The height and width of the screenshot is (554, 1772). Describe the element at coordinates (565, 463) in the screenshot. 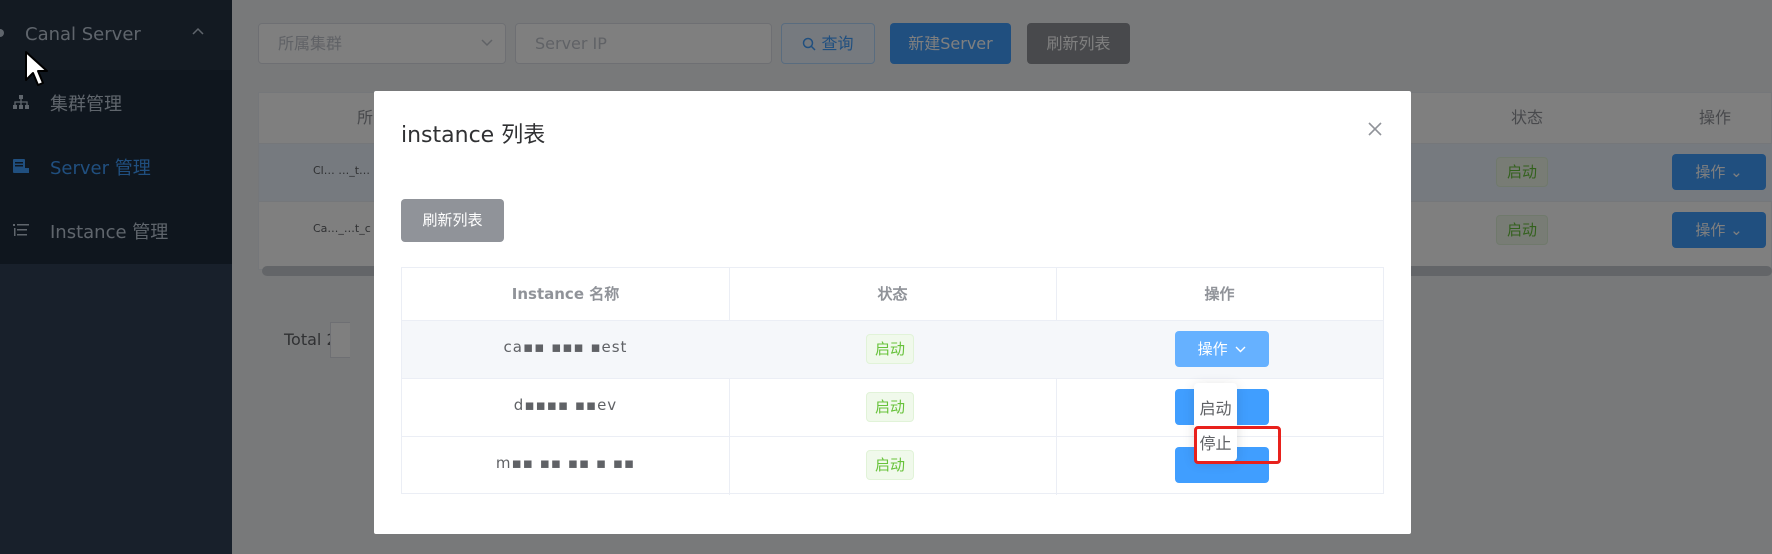

I see `instance-name: m▪▪ ▪▪ ▪▪ ▪ ▪▪` at that location.